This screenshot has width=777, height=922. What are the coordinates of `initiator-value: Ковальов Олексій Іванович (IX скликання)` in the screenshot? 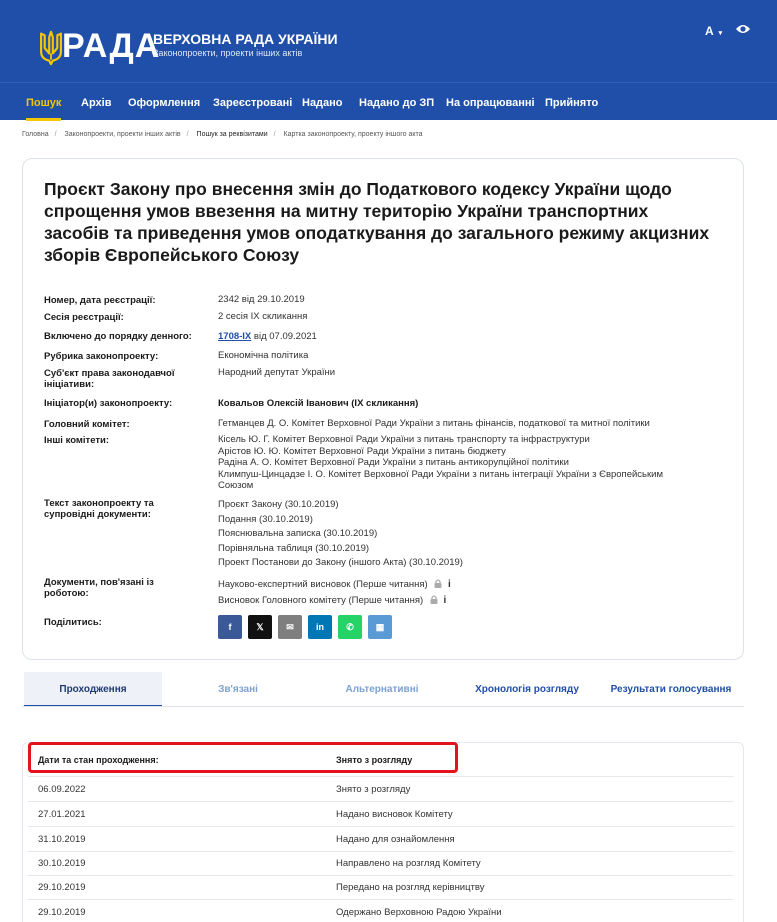 It's located at (318, 404).